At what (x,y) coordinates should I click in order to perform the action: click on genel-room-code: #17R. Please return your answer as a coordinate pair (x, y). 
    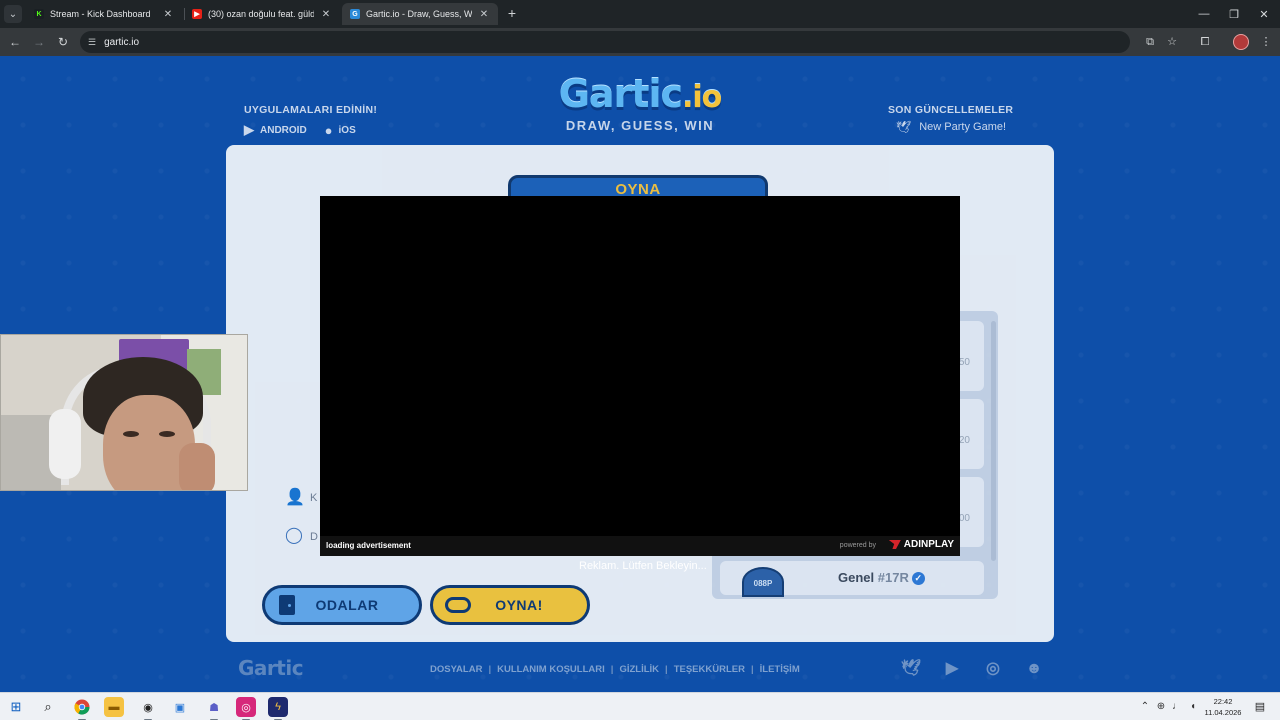
    Looking at the image, I should click on (893, 577).